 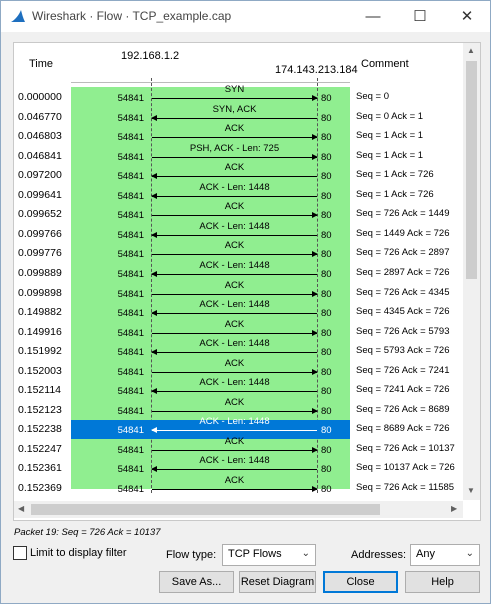 I want to click on close-button: Close, so click(x=360, y=582).